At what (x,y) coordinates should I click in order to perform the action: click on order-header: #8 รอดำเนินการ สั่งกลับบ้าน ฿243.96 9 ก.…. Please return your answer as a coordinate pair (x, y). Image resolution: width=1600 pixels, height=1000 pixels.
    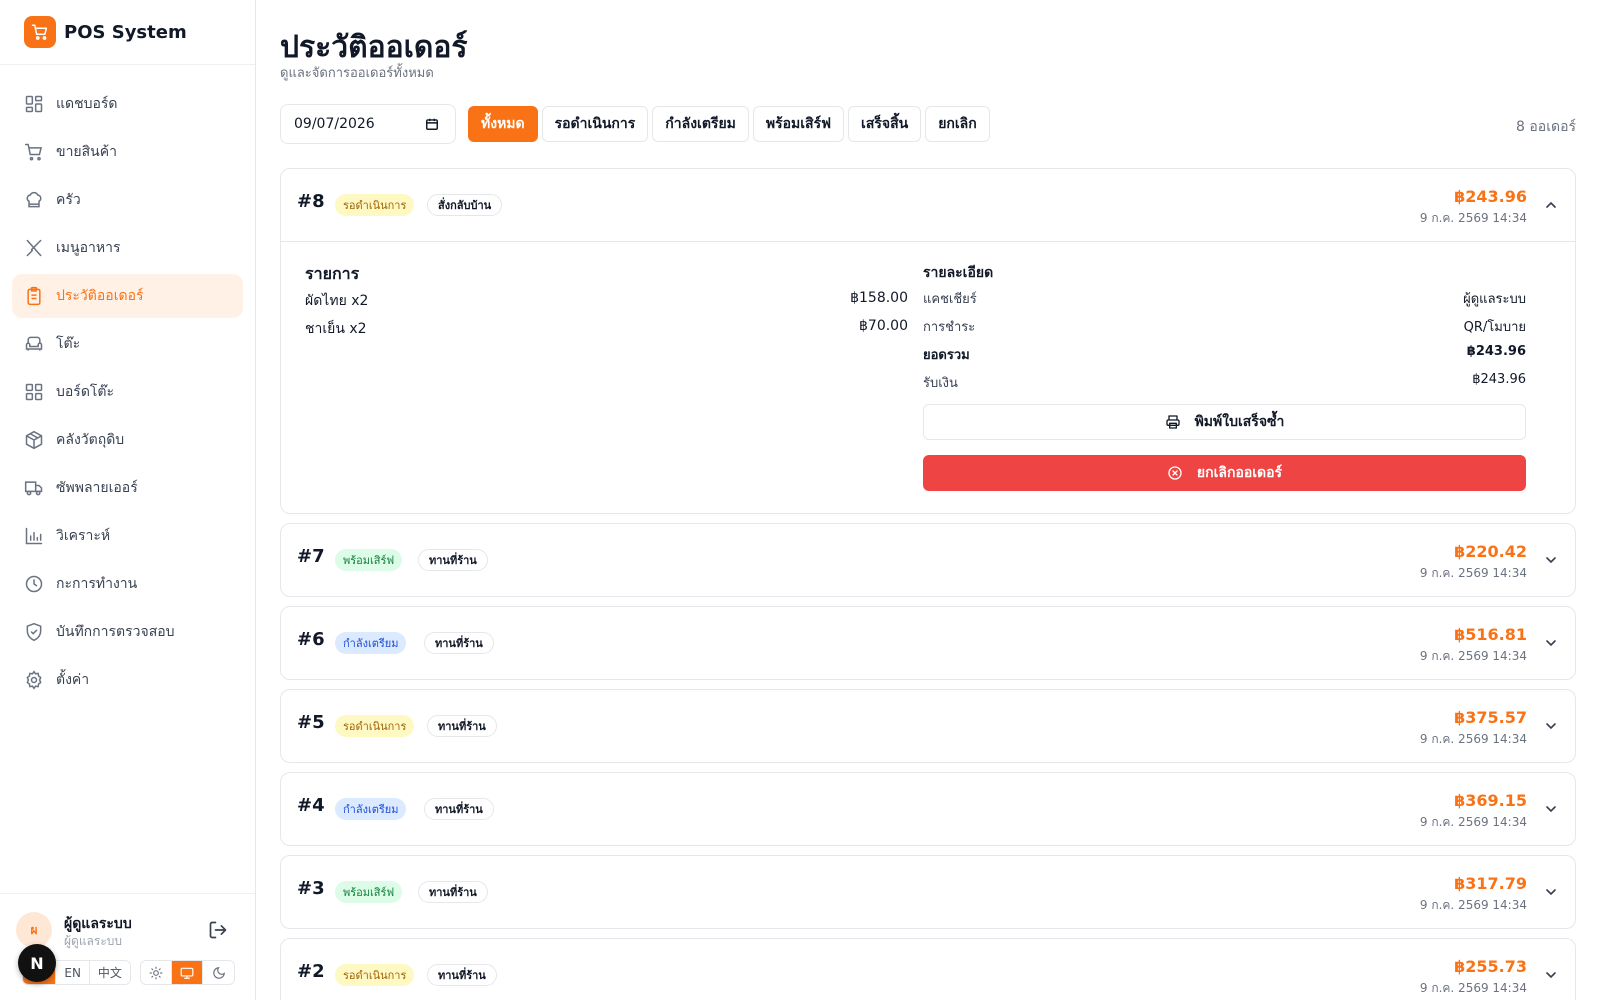
    Looking at the image, I should click on (928, 205).